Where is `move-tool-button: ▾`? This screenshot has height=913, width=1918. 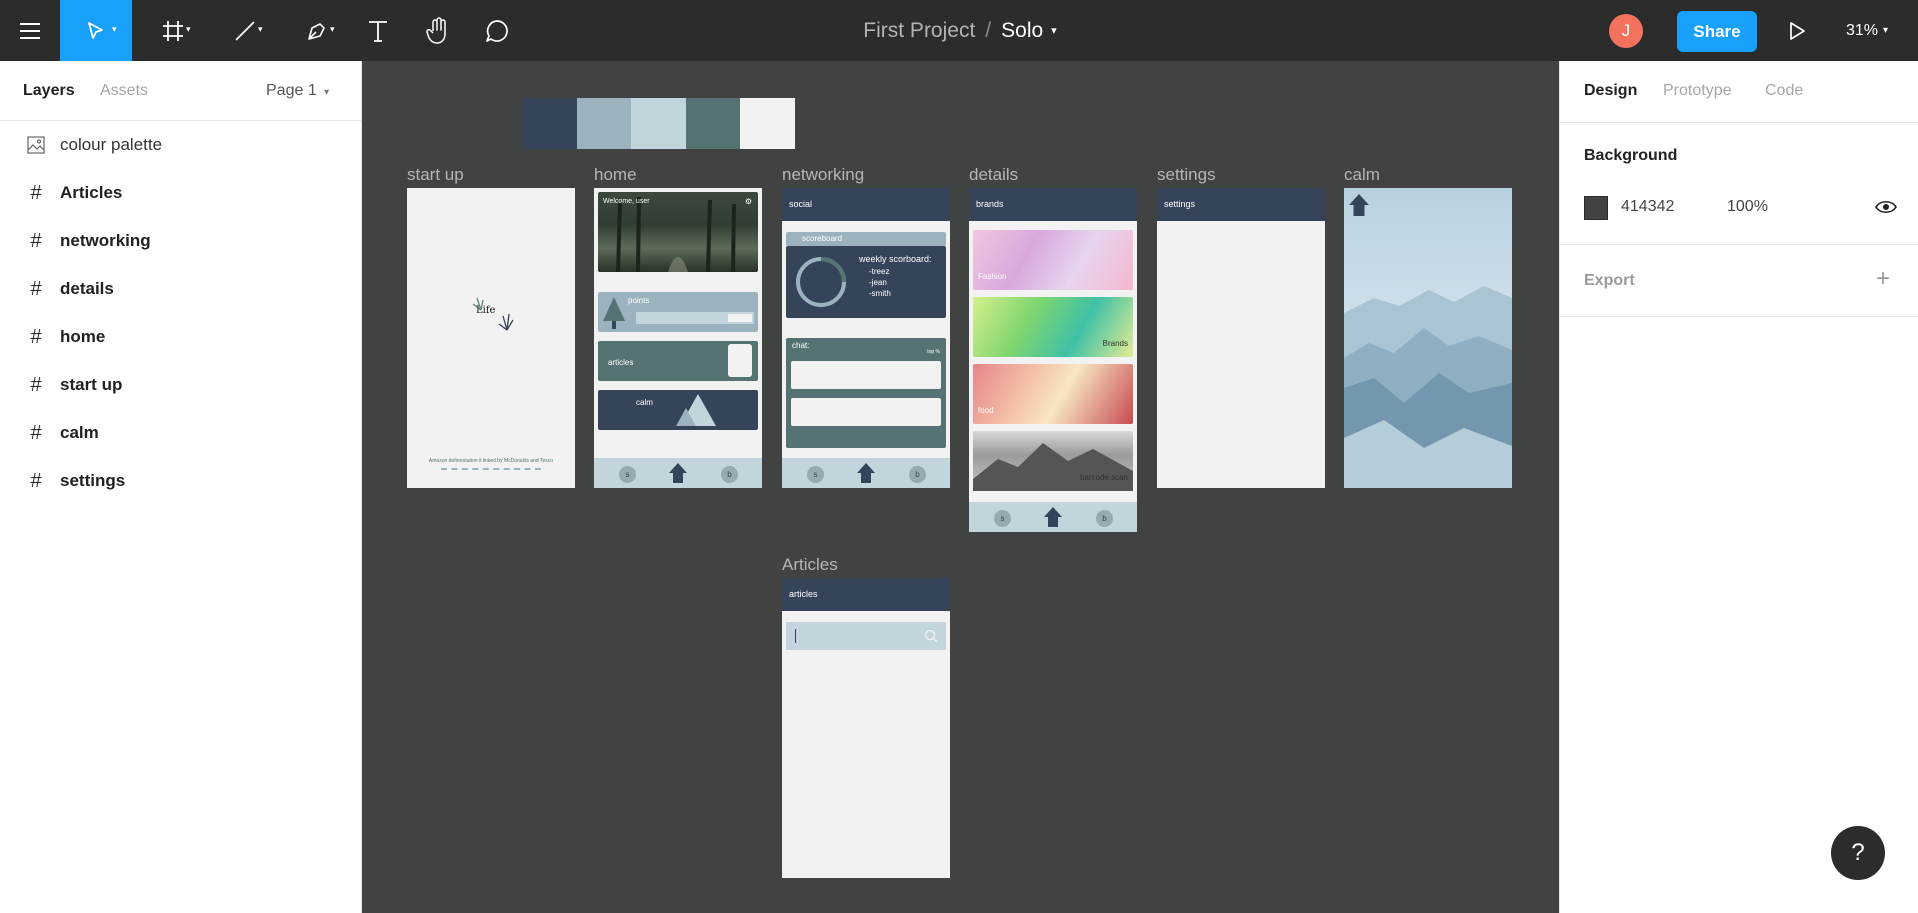
move-tool-button: ▾ is located at coordinates (96, 30).